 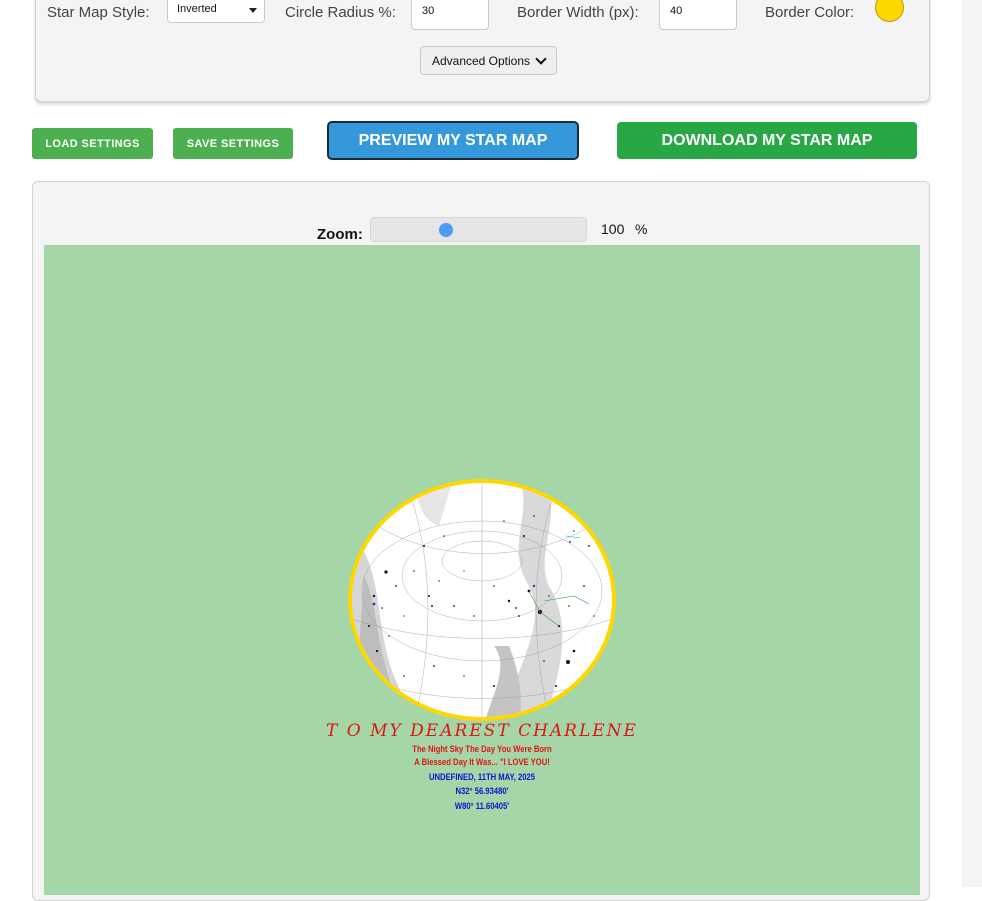 I want to click on star-map-style-label: Star Map Style:, so click(x=98, y=12).